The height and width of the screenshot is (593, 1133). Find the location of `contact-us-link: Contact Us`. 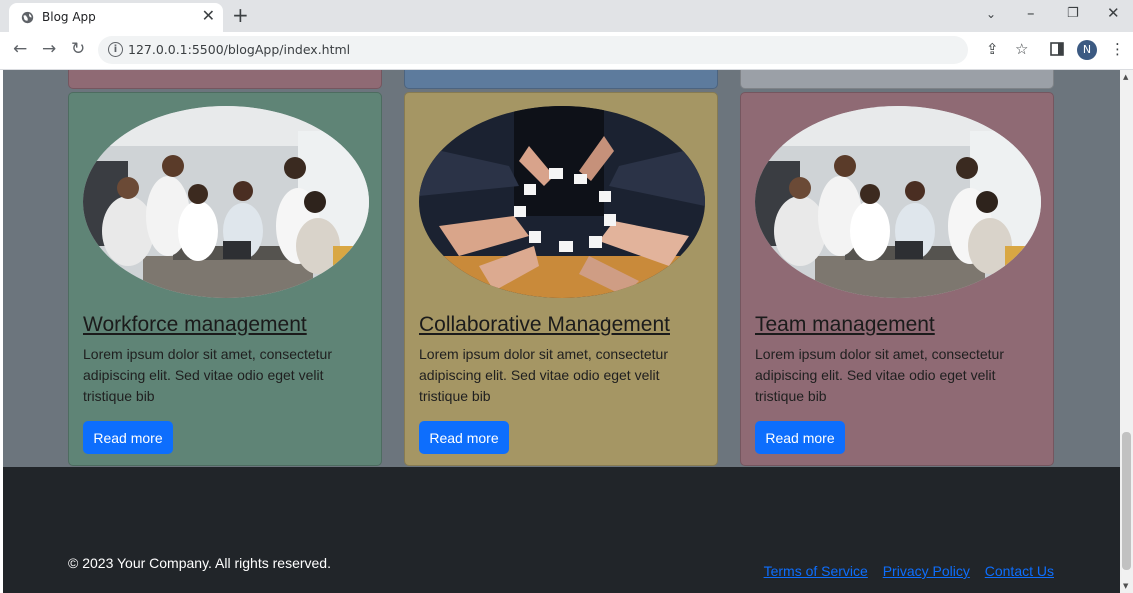

contact-us-link: Contact Us is located at coordinates (1019, 571).